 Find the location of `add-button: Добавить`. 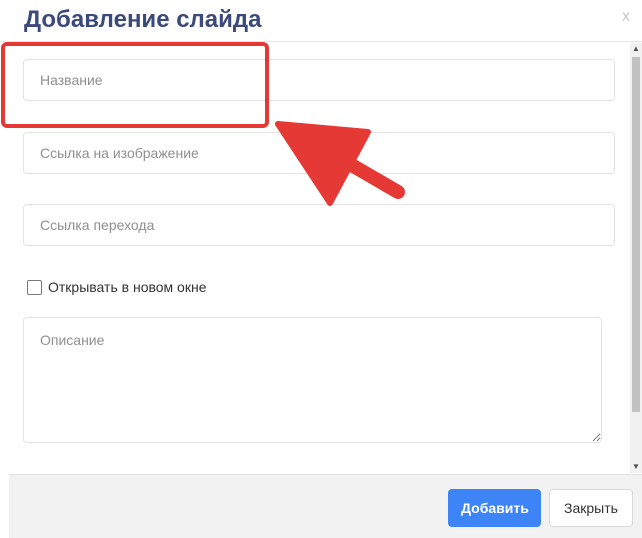

add-button: Добавить is located at coordinates (494, 508).